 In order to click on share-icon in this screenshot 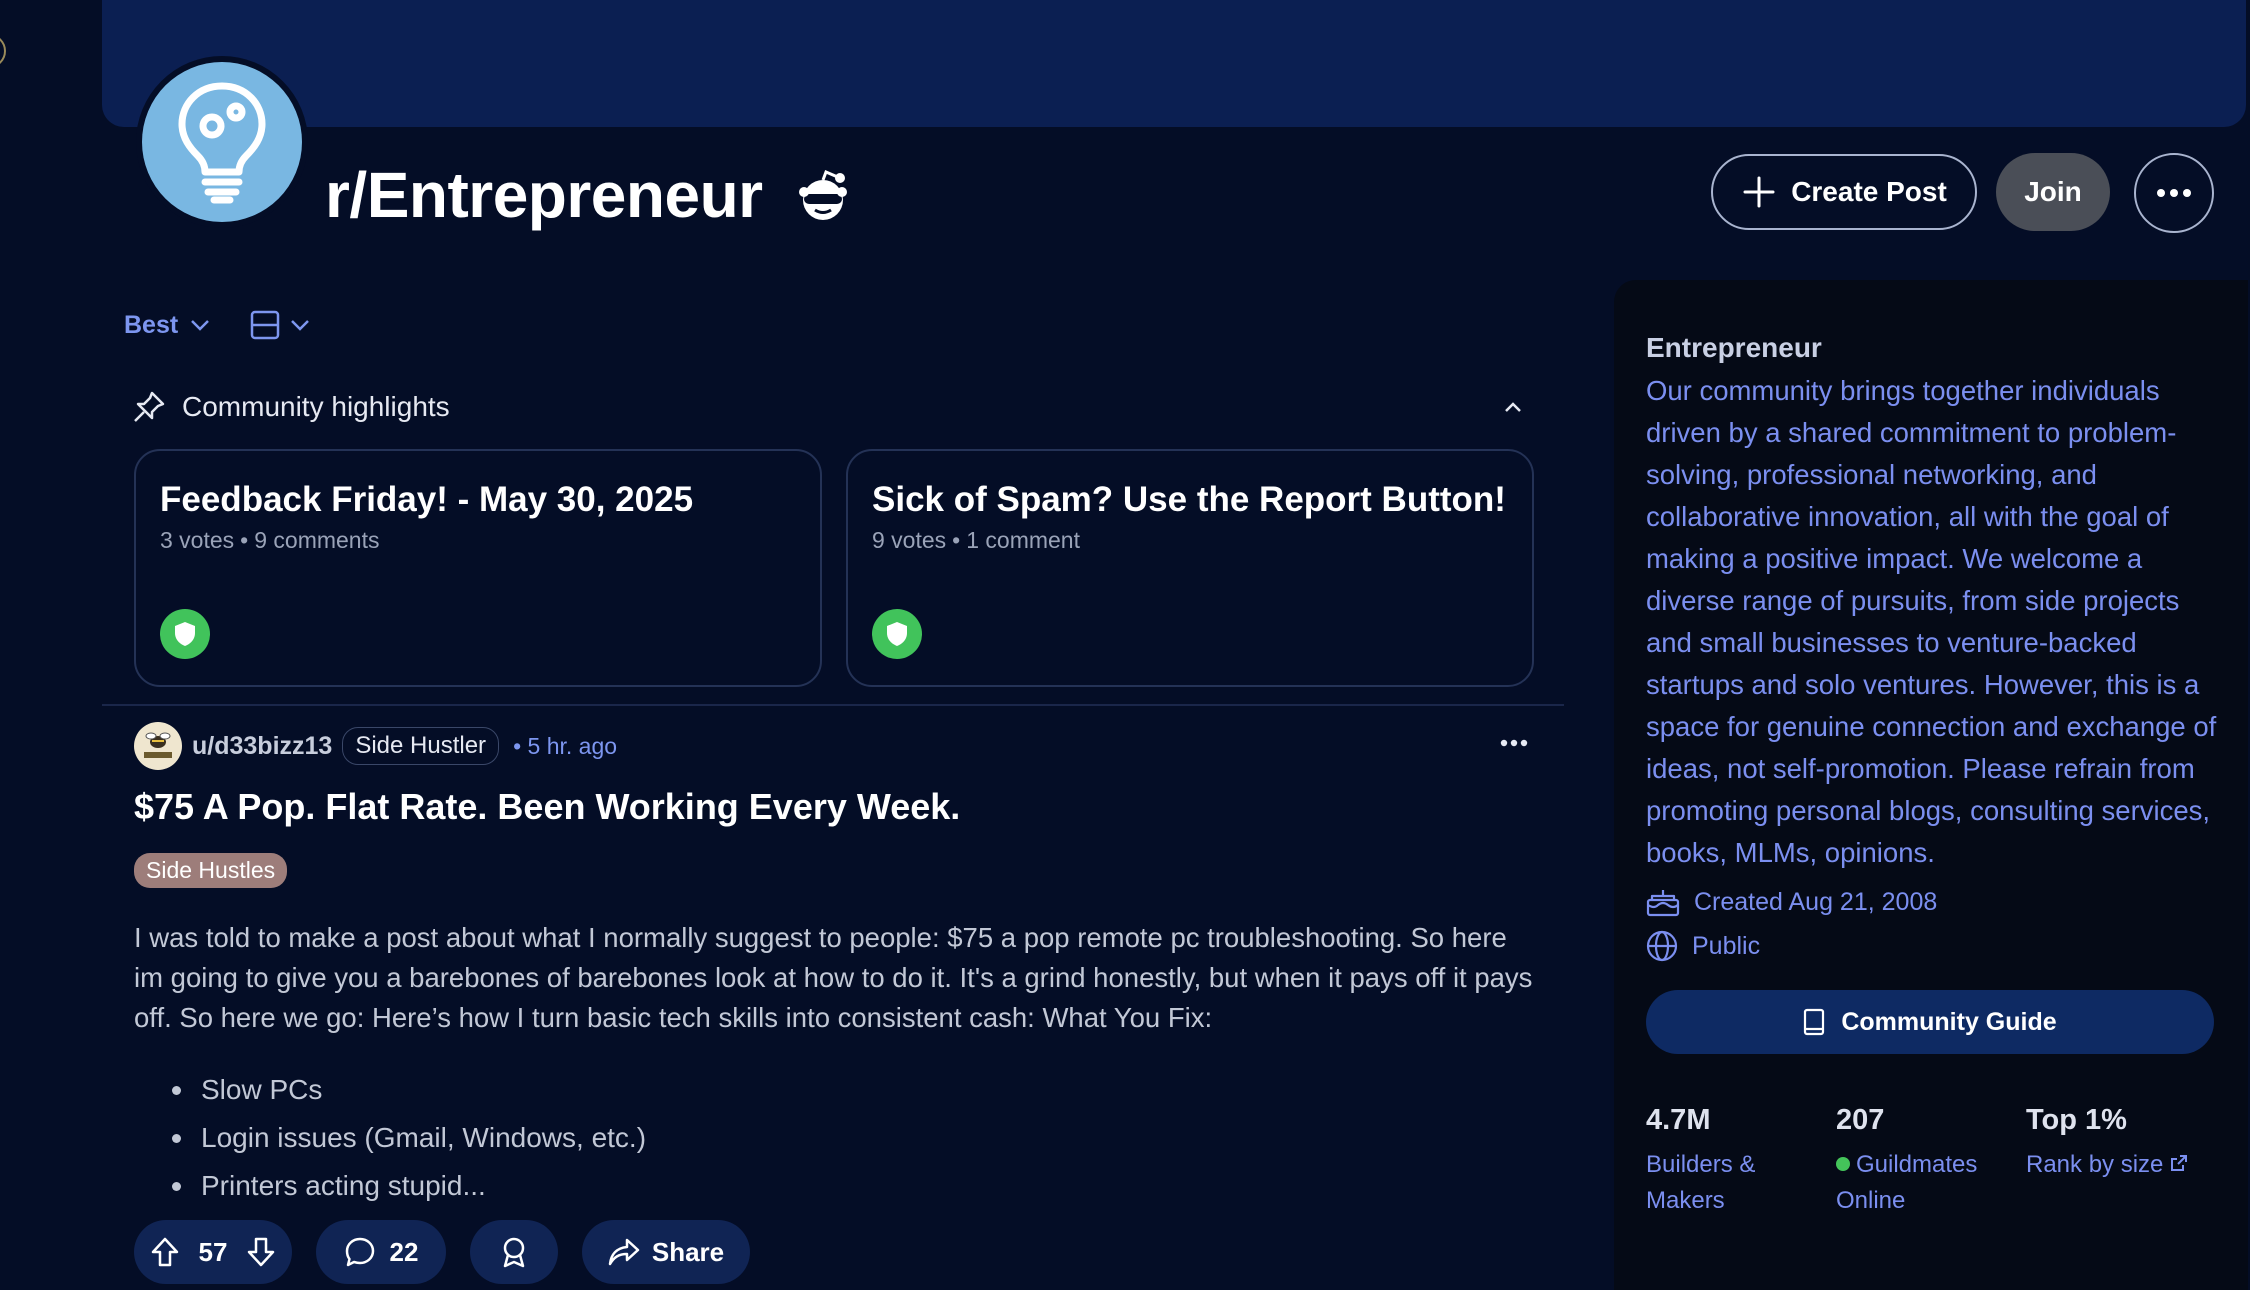, I will do `click(624, 1252)`.